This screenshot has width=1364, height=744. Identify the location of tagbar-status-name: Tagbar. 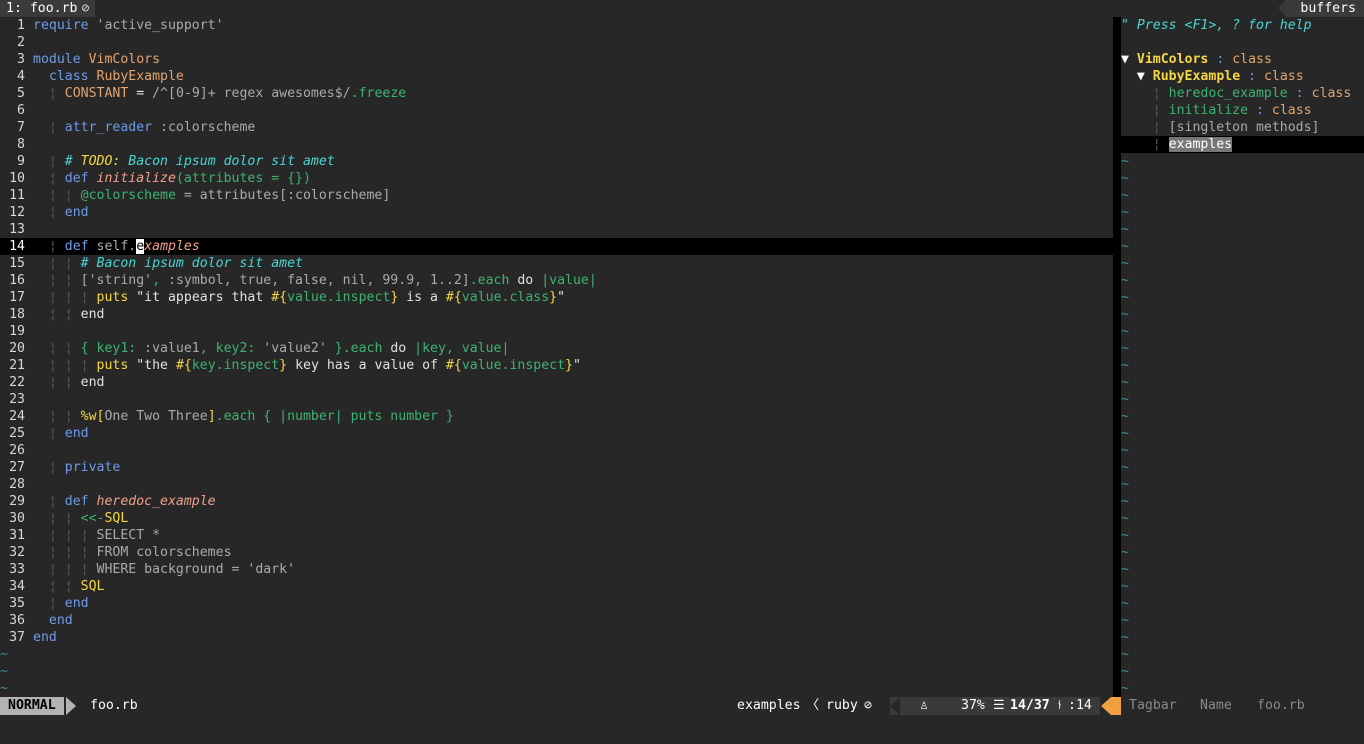
(1153, 705).